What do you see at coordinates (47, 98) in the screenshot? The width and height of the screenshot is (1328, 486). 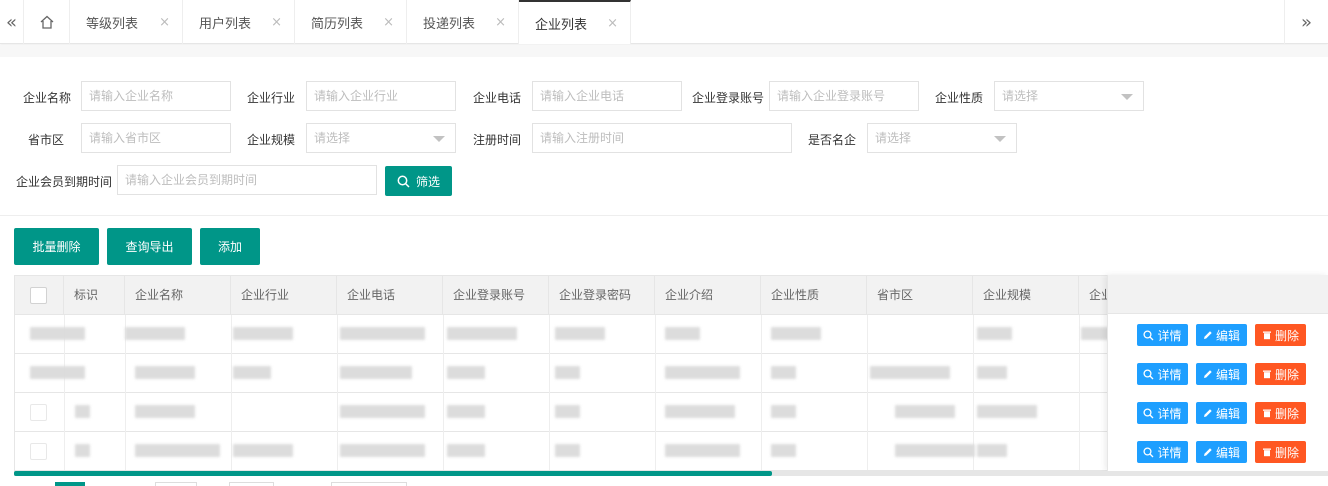 I see `company-name-label: 企业名称` at bounding box center [47, 98].